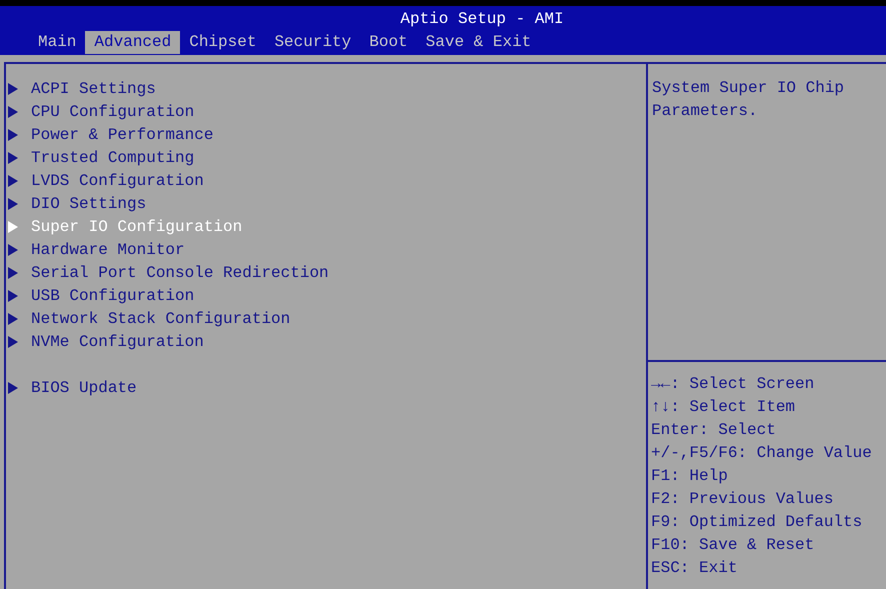 Image resolution: width=886 pixels, height=589 pixels. Describe the element at coordinates (327, 341) in the screenshot. I see `menu-item: NVMe Configuration` at that location.